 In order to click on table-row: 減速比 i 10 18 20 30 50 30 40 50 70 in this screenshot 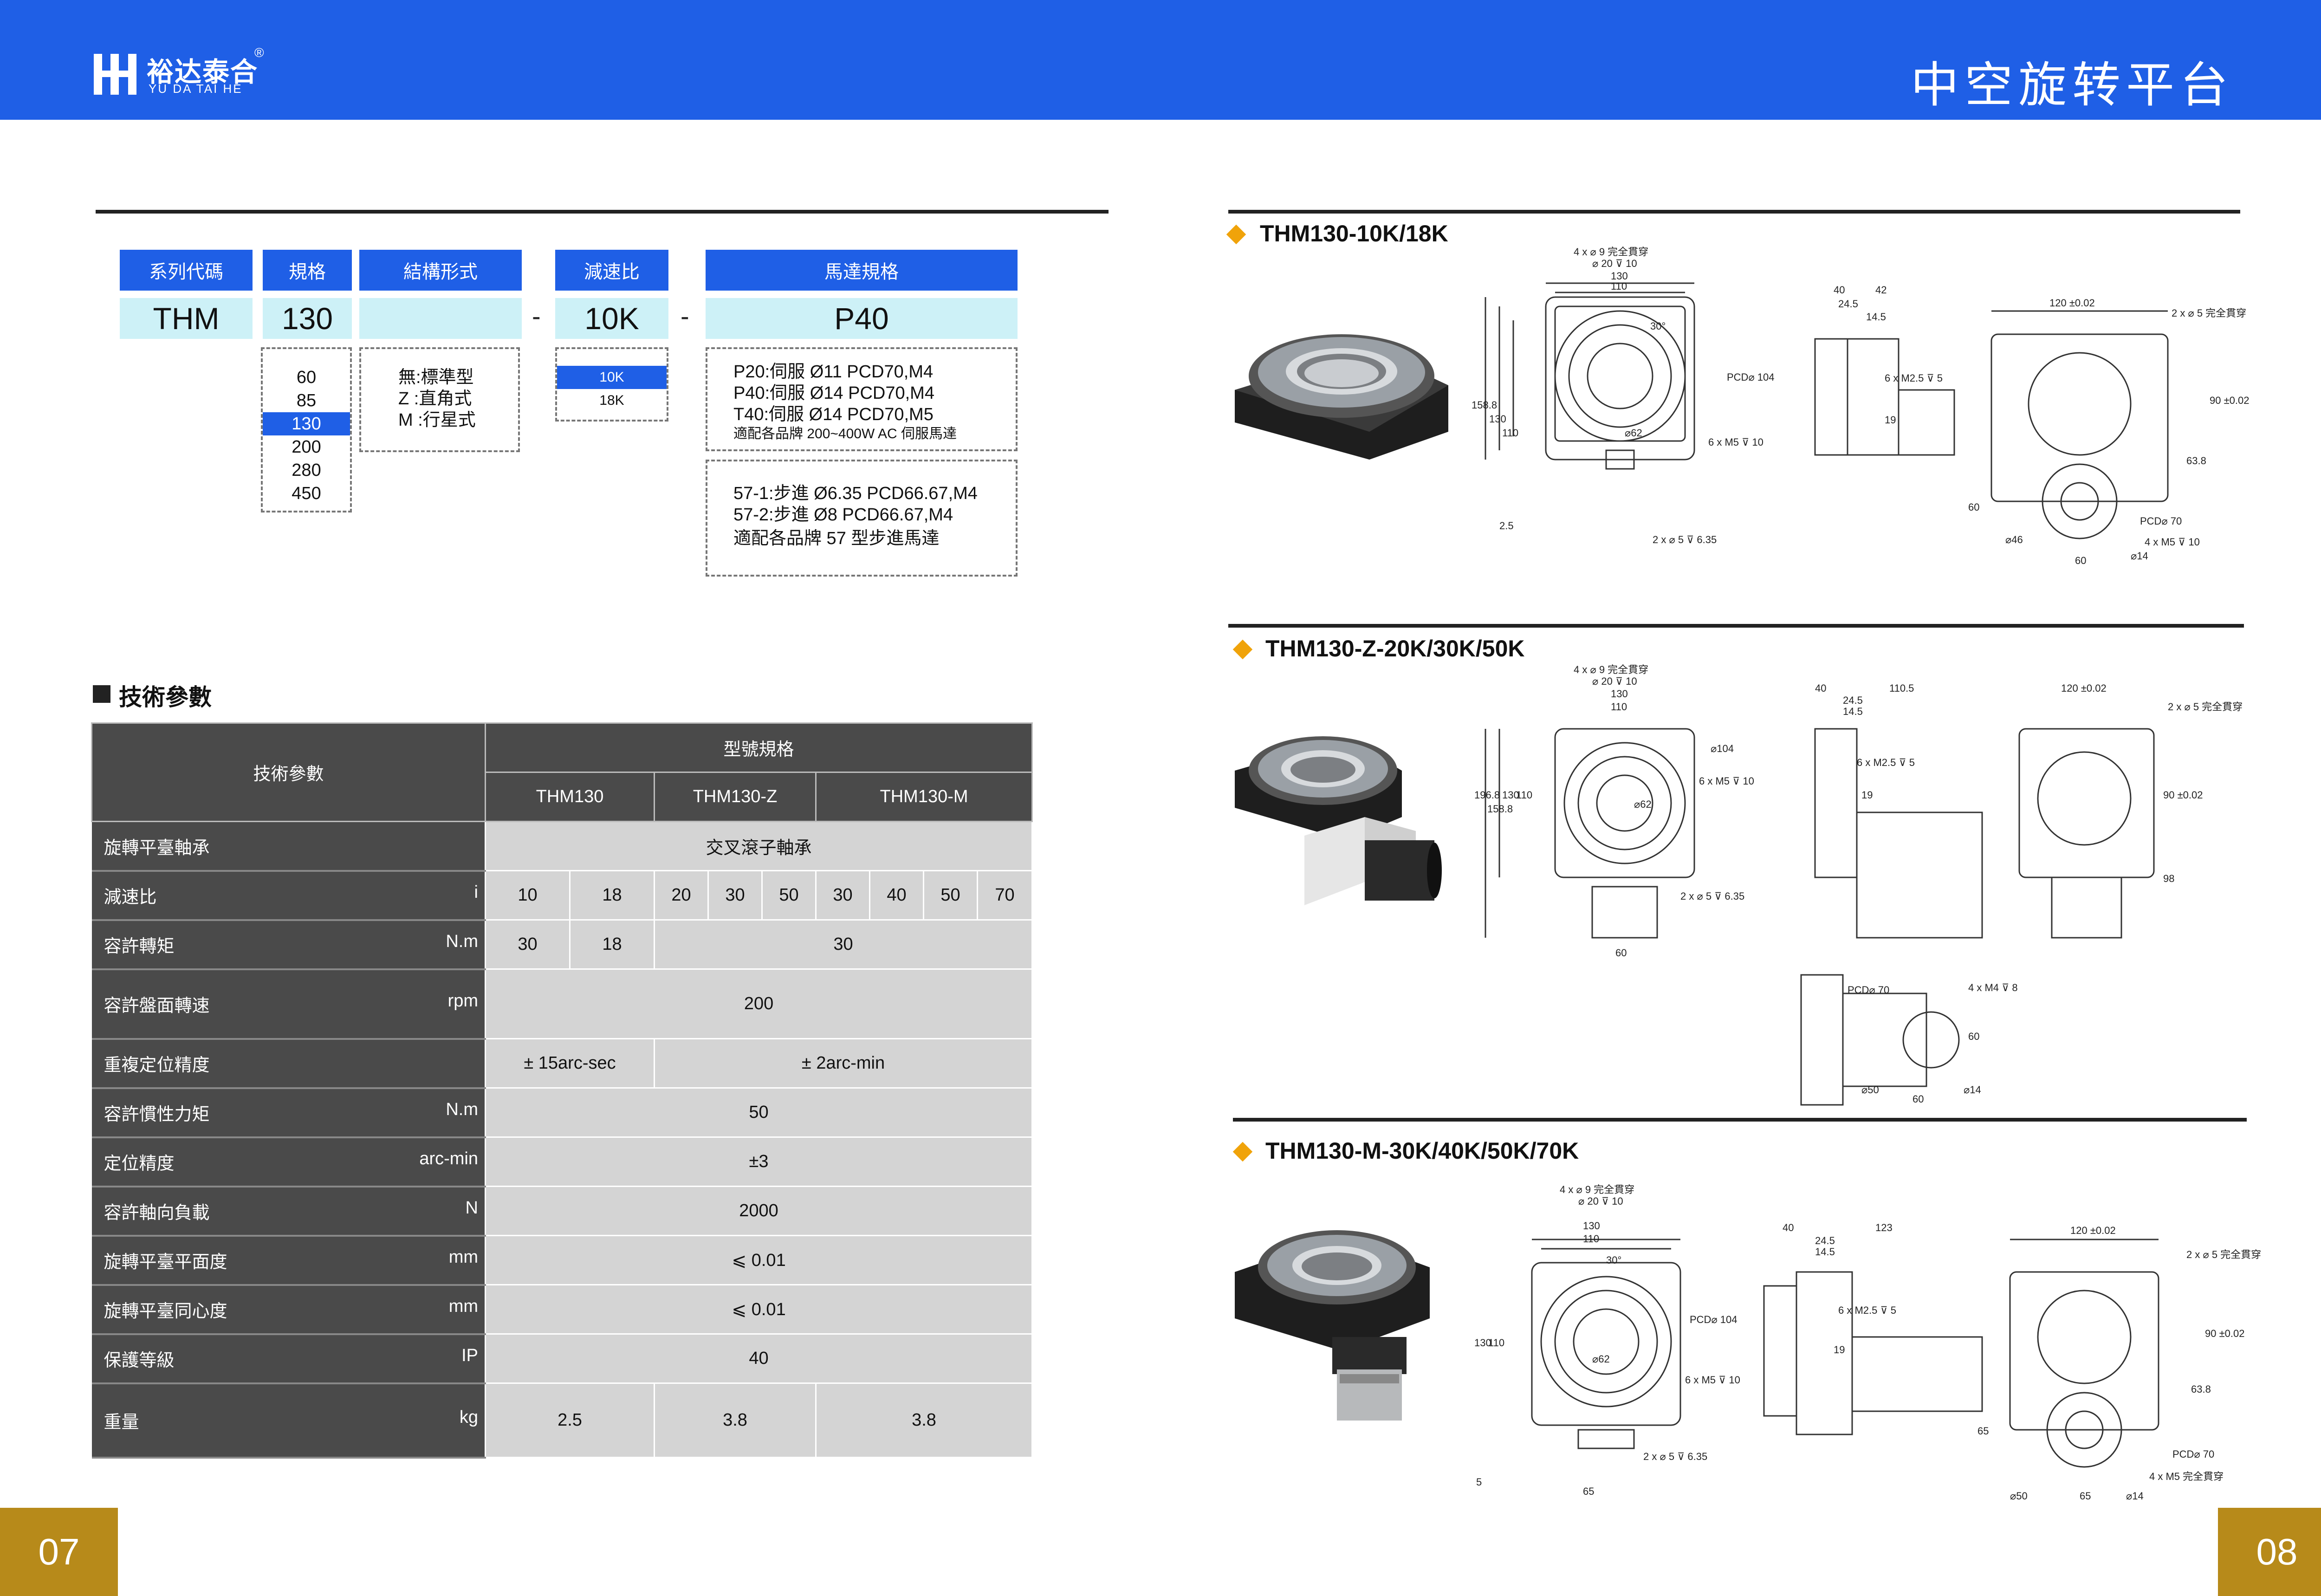, I will do `click(562, 895)`.